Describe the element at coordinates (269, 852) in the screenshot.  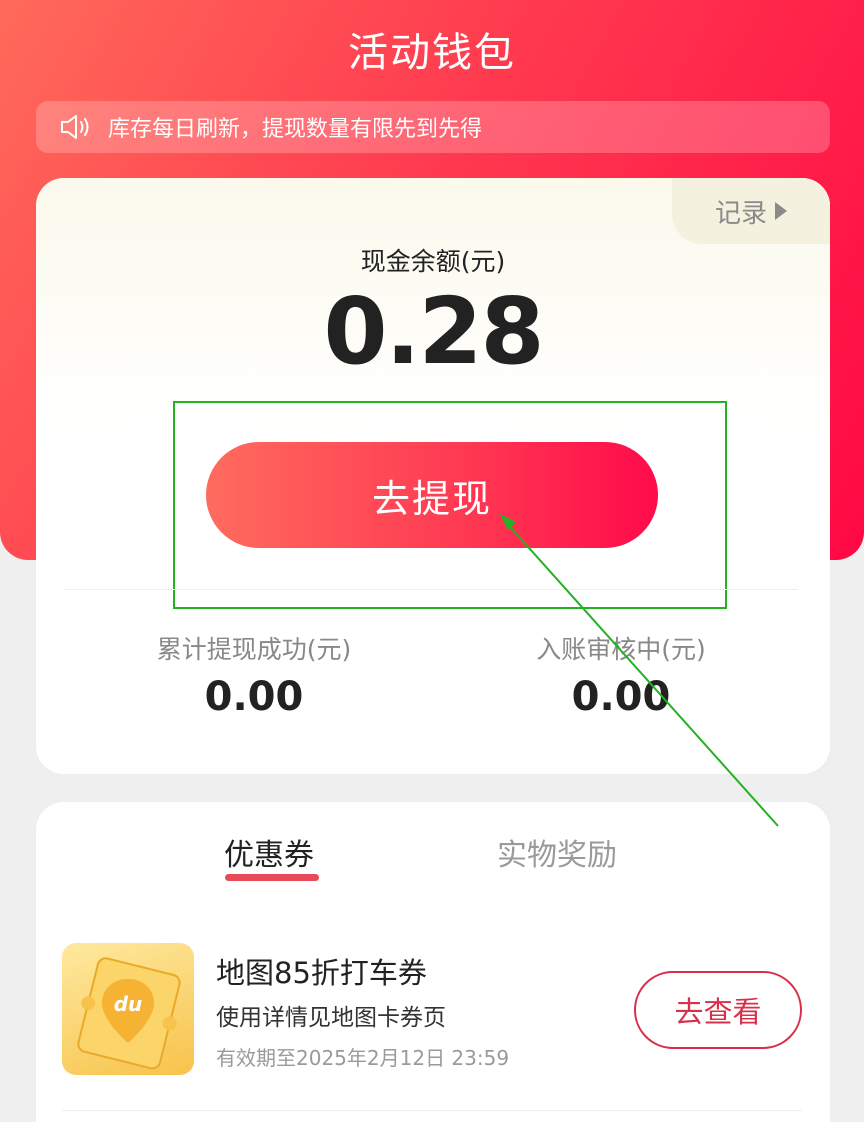
I see `tab-coupons: 优惠券` at that location.